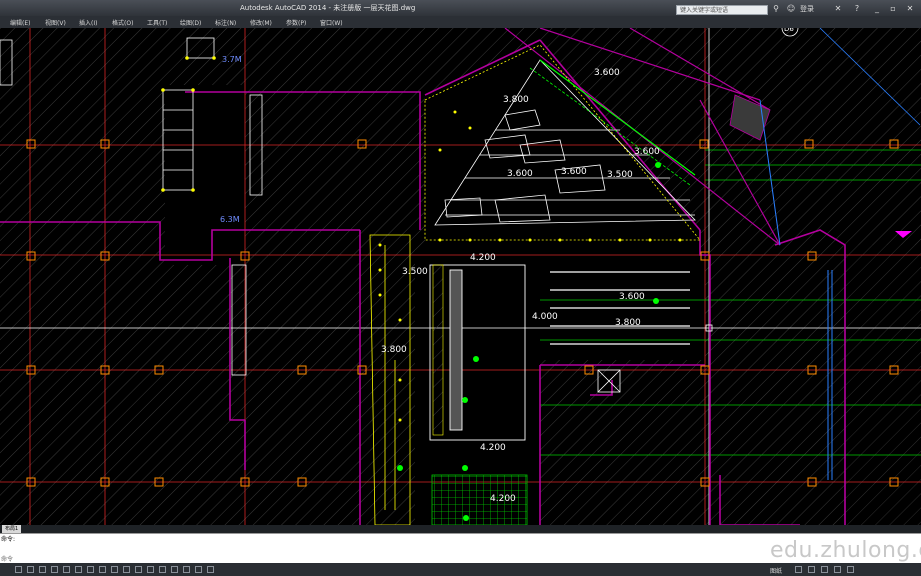 The width and height of the screenshot is (921, 576). What do you see at coordinates (54, 569) in the screenshot?
I see `polar-icon` at bounding box center [54, 569].